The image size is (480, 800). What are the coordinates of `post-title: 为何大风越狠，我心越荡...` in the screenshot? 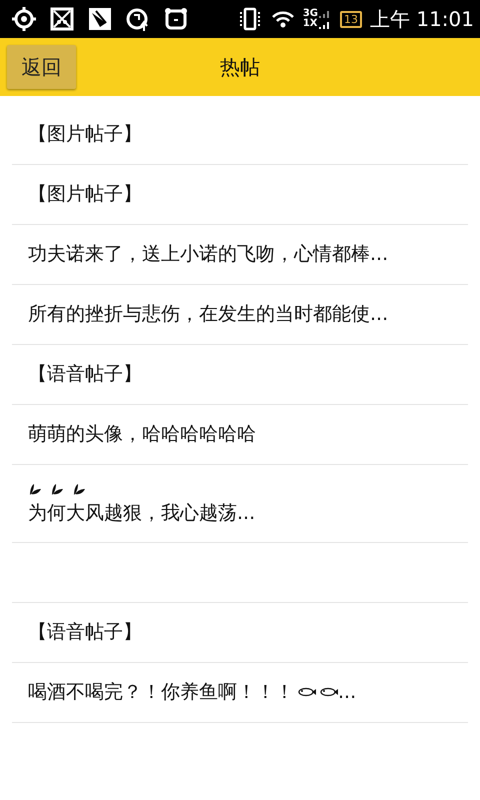 It's located at (142, 513).